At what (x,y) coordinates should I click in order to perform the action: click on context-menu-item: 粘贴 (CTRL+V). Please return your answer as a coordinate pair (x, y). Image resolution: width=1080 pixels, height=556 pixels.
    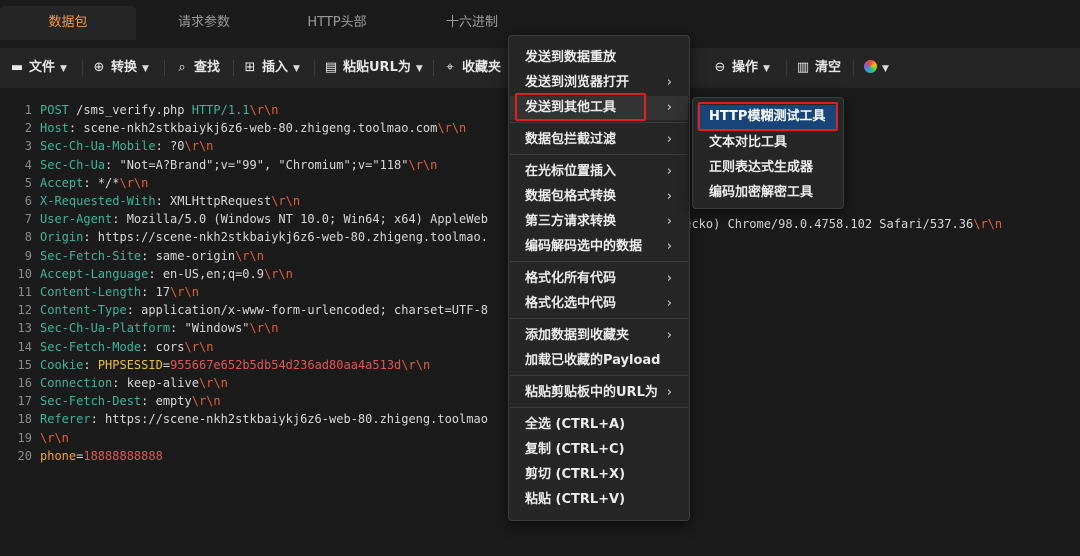
    Looking at the image, I should click on (599, 500).